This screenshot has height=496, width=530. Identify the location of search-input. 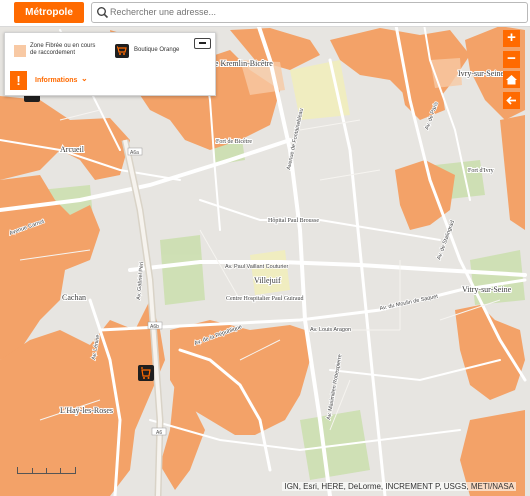
(312, 12).